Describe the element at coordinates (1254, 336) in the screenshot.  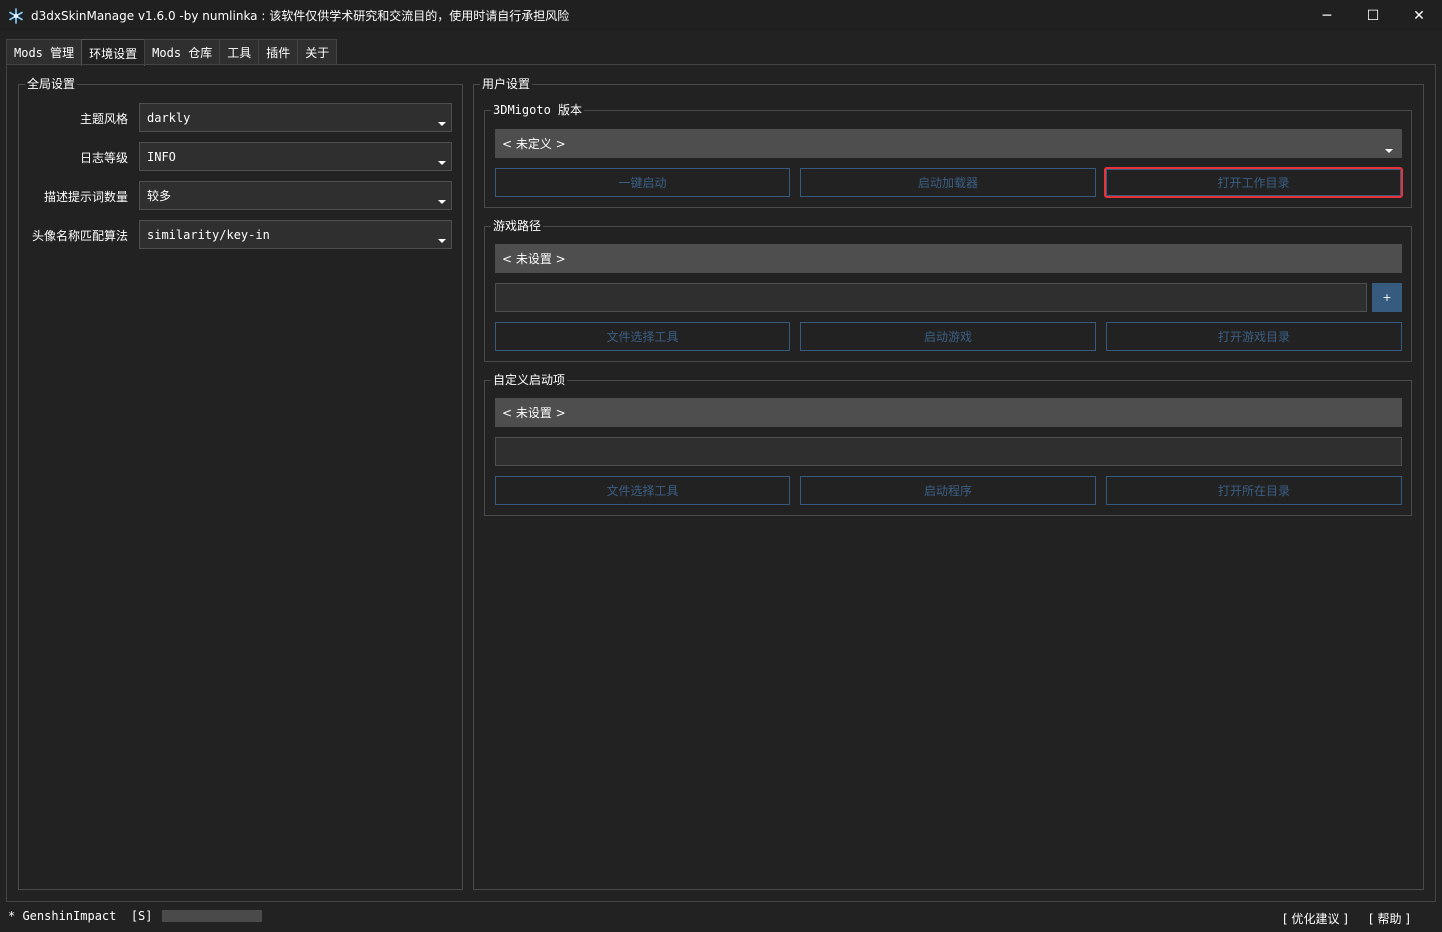
I see `open-game-dir-button: 打开游戏目录` at that location.